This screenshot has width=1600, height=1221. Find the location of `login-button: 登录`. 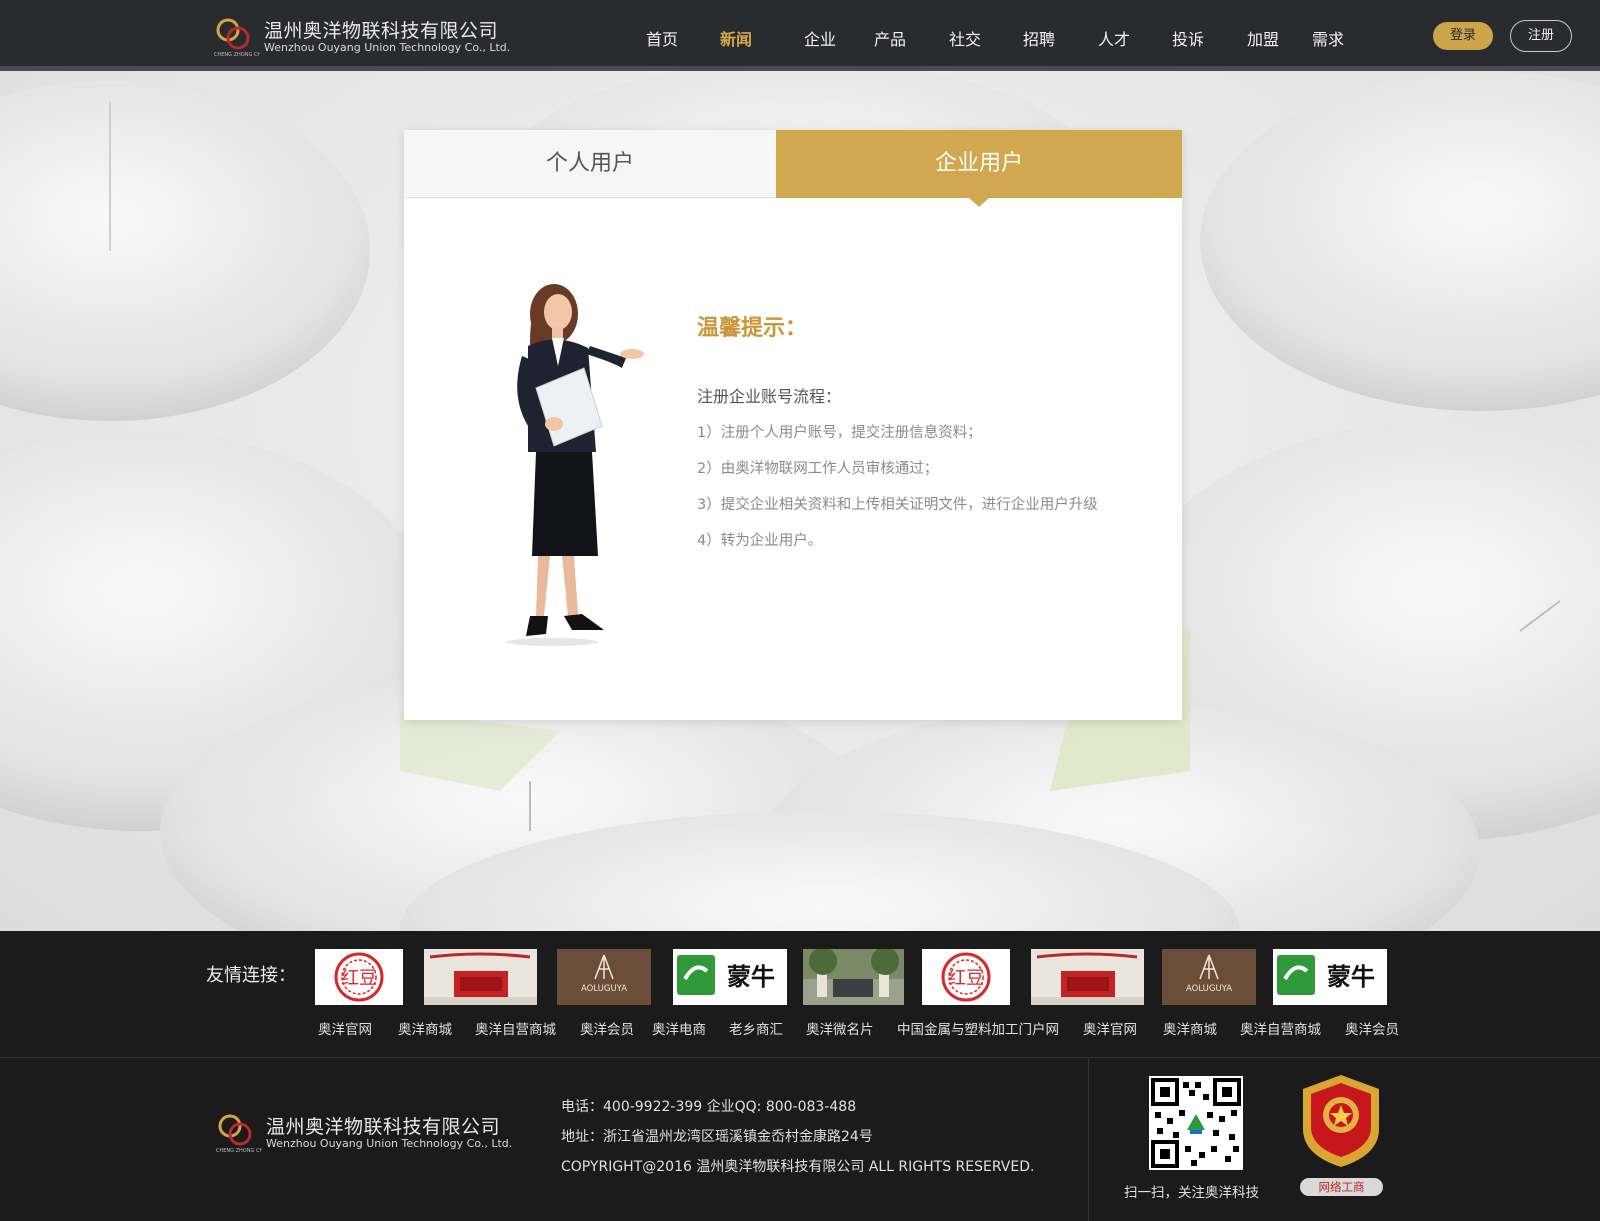

login-button: 登录 is located at coordinates (1463, 36).